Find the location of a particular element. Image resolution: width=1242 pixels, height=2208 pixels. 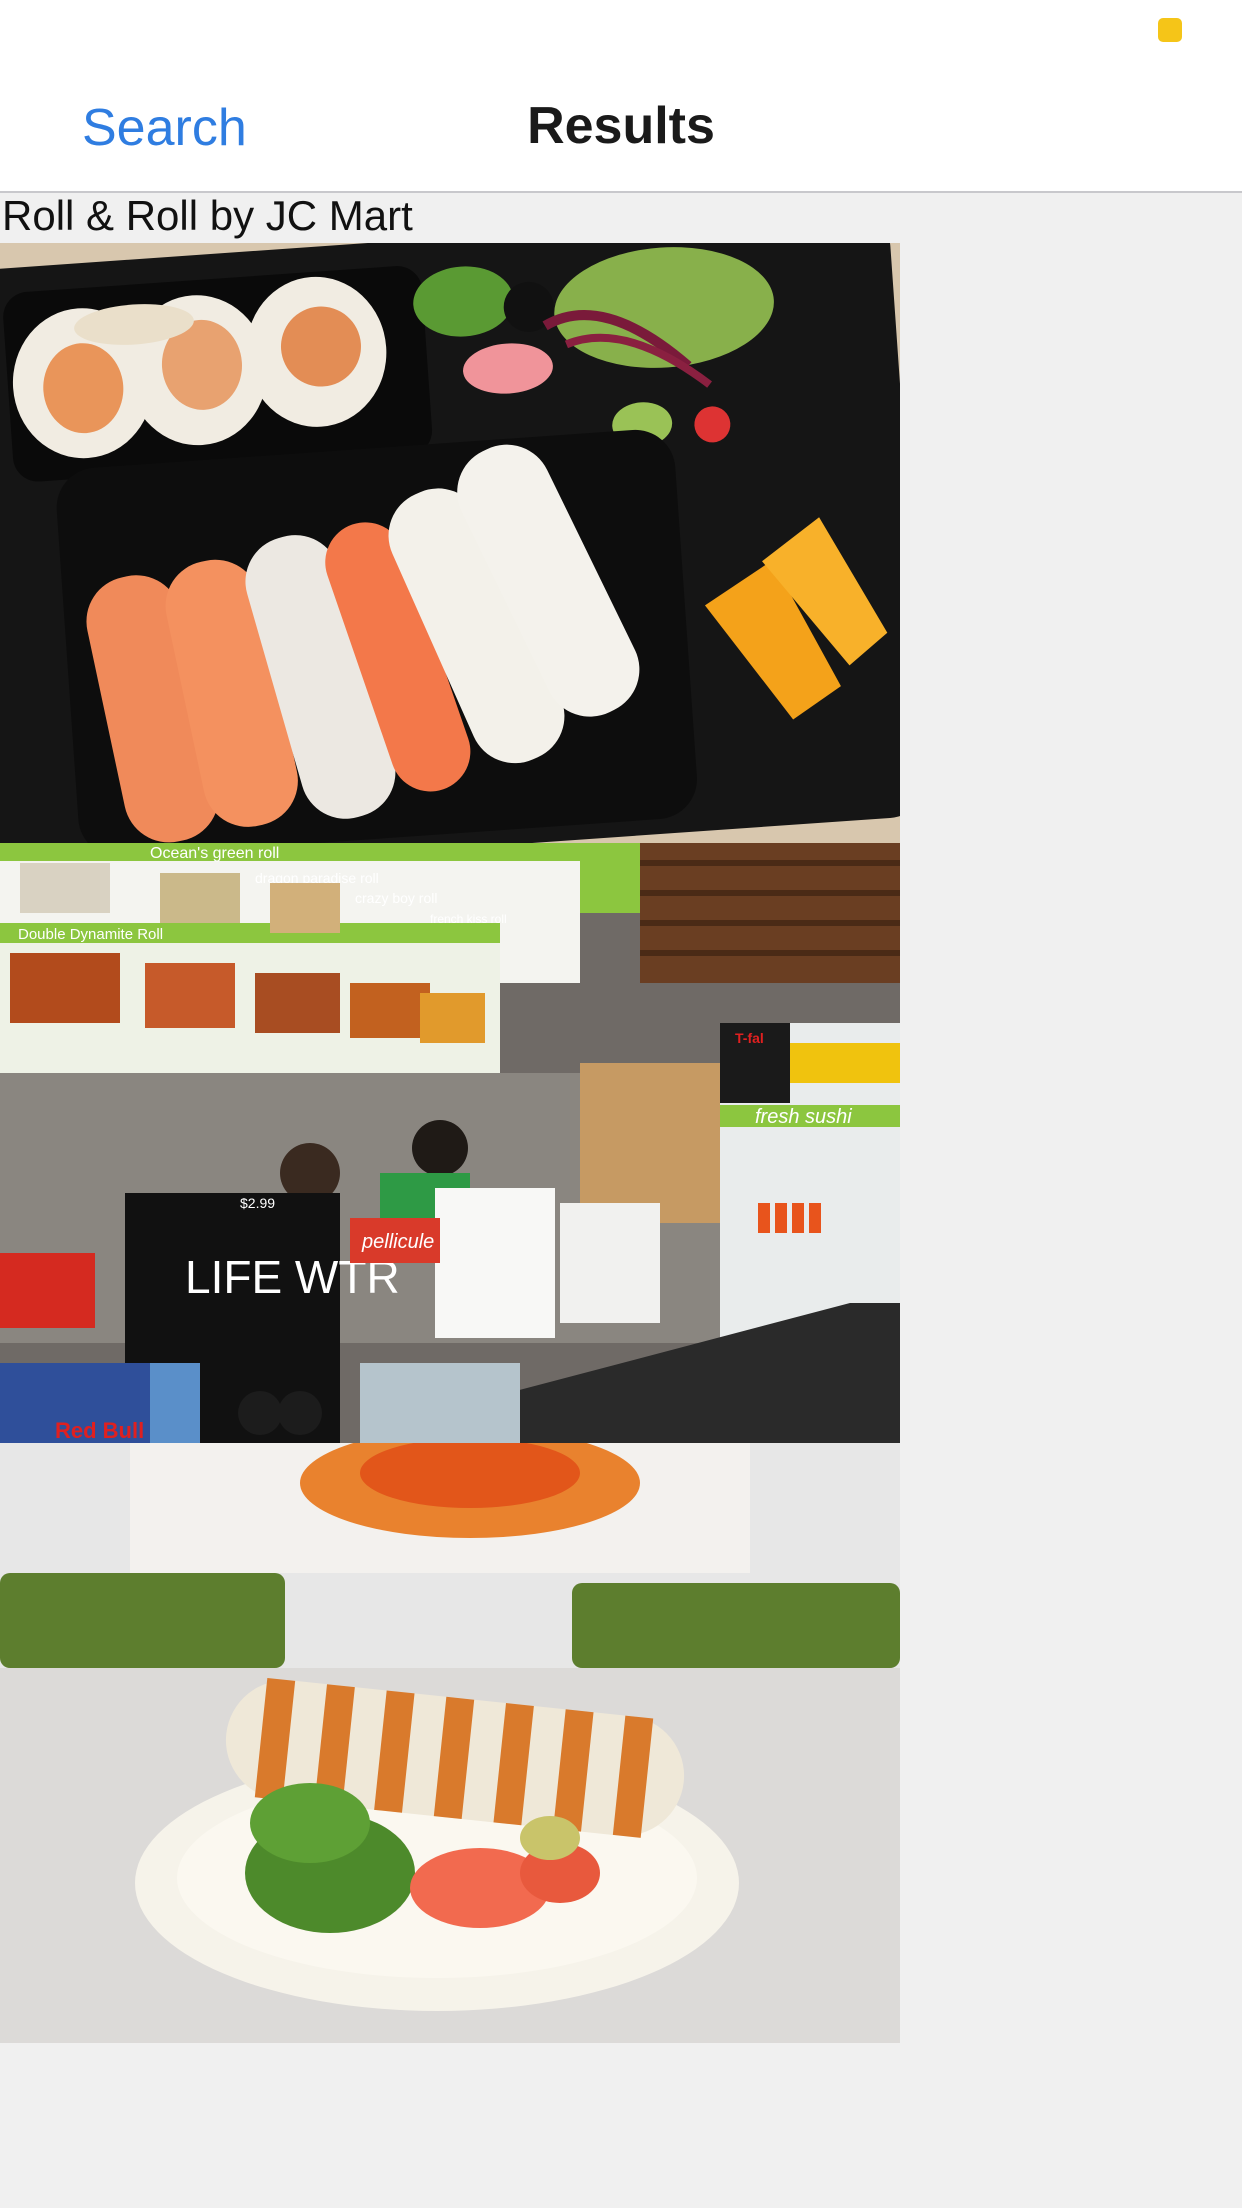

status-indicator-icon is located at coordinates (1170, 30).